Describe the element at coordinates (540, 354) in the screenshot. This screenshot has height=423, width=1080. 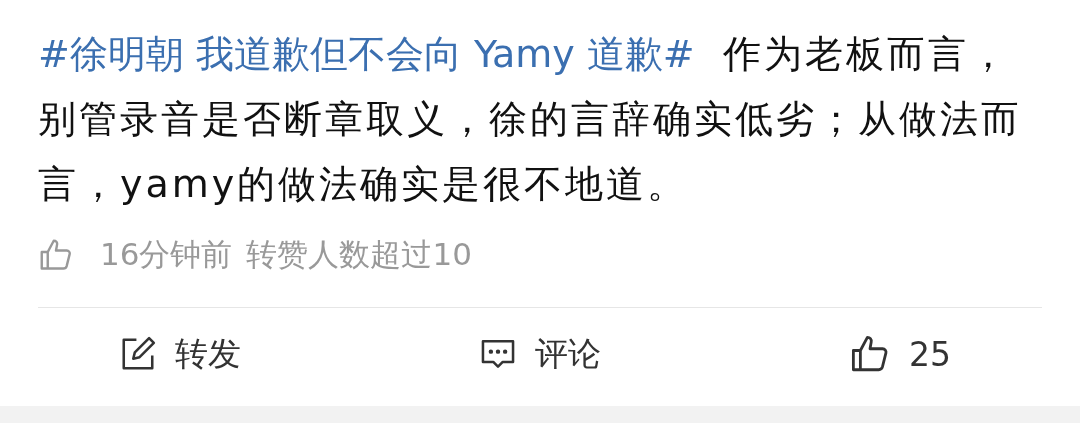
I see `comment-button: 评论` at that location.